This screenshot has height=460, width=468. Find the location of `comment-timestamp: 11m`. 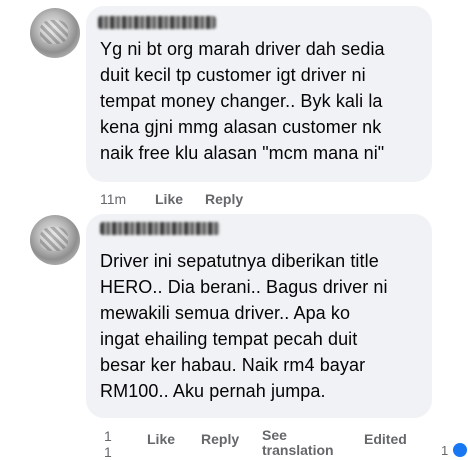

comment-timestamp: 11m is located at coordinates (113, 199).